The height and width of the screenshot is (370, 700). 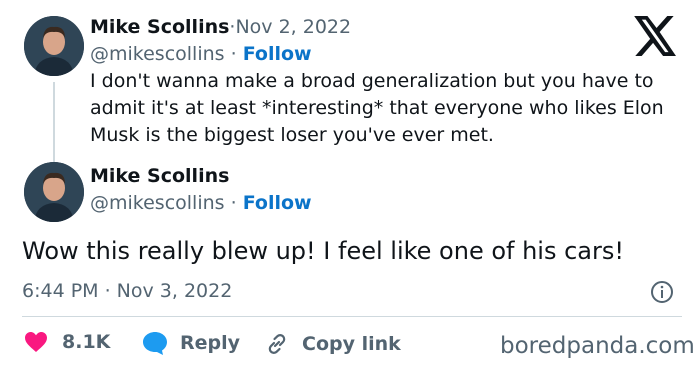 What do you see at coordinates (127, 291) in the screenshot?
I see `tweet-timestamp: 6:44 PM · Nov 3, 2022` at bounding box center [127, 291].